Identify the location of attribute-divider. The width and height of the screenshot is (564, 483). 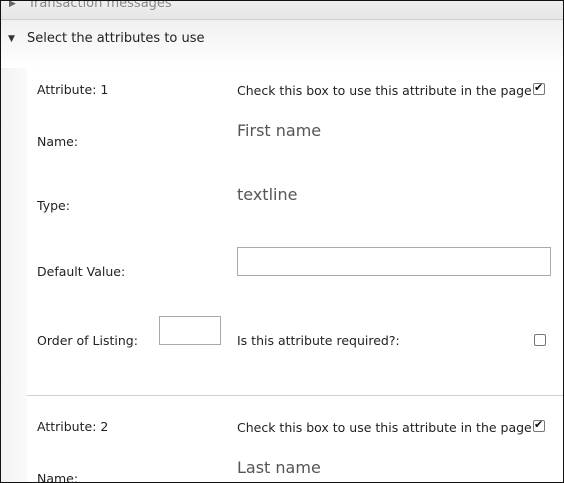
(295, 395).